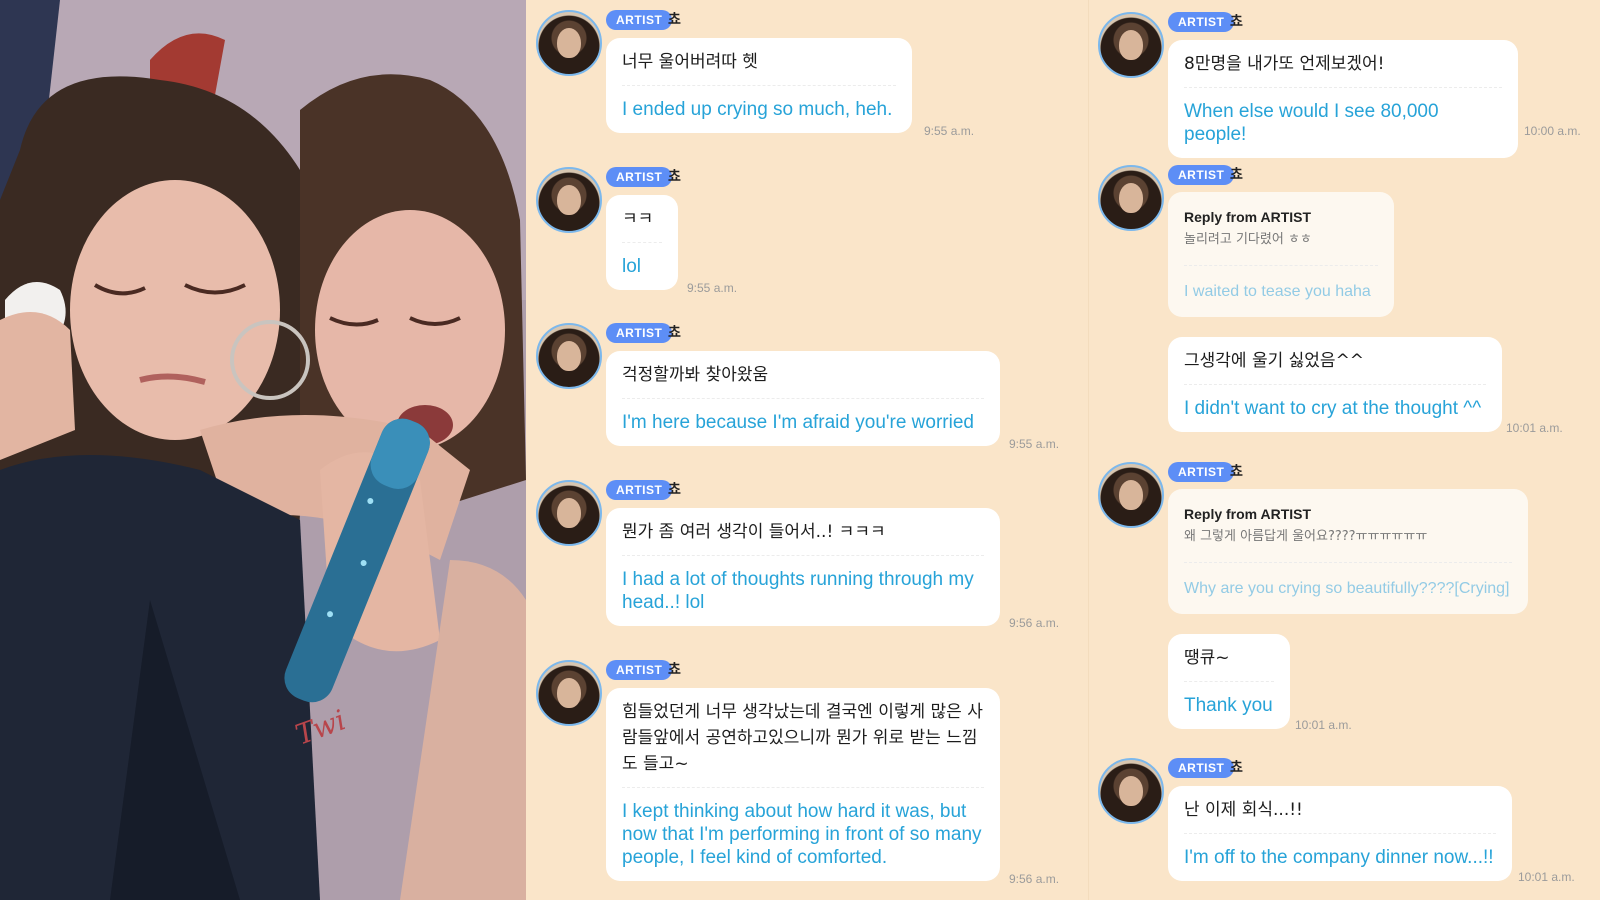 The image size is (1600, 900). Describe the element at coordinates (1281, 245) in the screenshot. I see `reply-original-text: 놀리려고 기다렸어 ㅎㅎ` at that location.